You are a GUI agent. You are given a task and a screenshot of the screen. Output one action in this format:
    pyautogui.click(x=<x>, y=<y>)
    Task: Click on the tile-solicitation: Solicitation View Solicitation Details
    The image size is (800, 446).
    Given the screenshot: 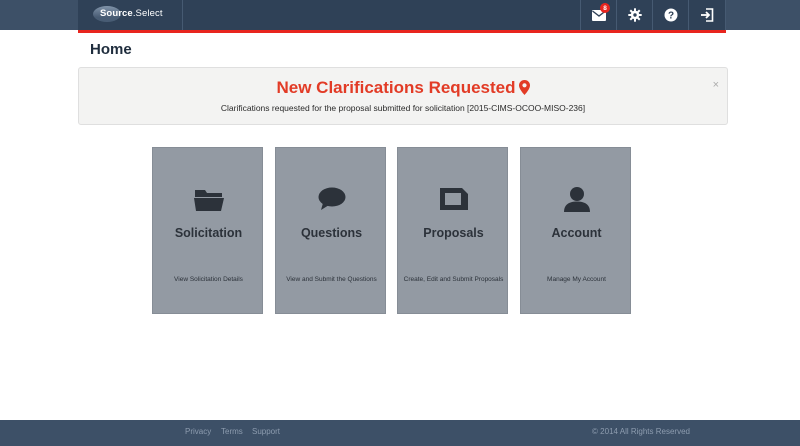 What is the action you would take?
    pyautogui.click(x=207, y=230)
    